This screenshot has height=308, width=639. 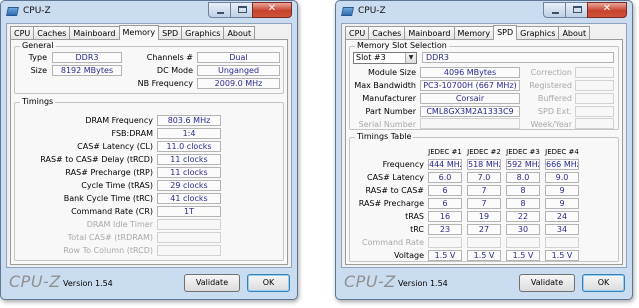 What do you see at coordinates (562, 203) in the screenshot?
I see `timing-cell: 9` at bounding box center [562, 203].